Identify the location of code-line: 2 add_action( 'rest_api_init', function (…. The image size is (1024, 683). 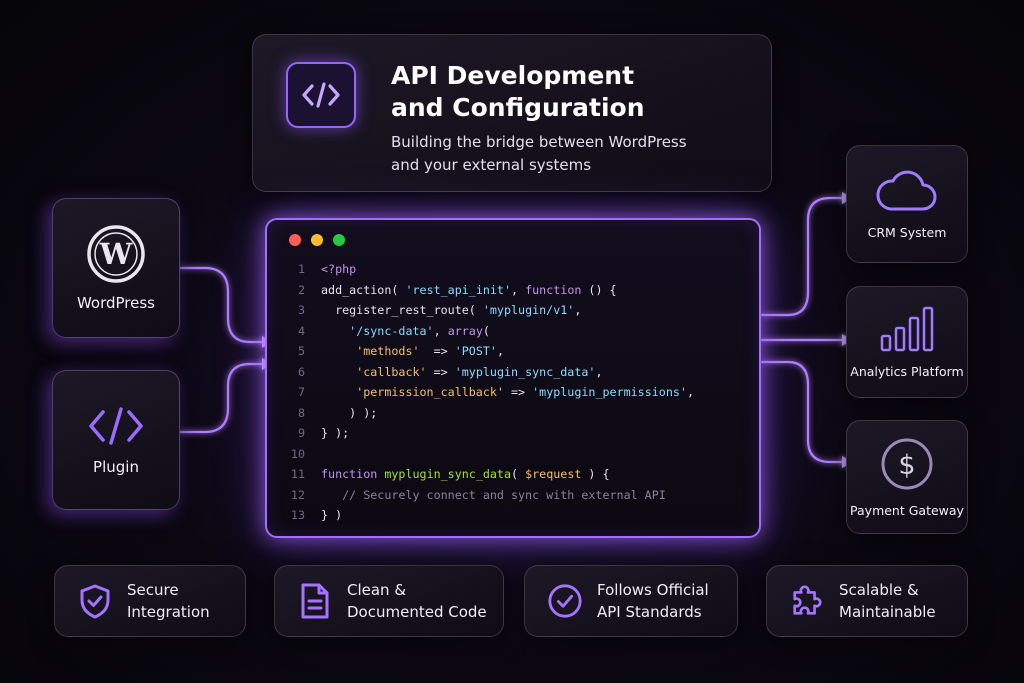
(487, 290).